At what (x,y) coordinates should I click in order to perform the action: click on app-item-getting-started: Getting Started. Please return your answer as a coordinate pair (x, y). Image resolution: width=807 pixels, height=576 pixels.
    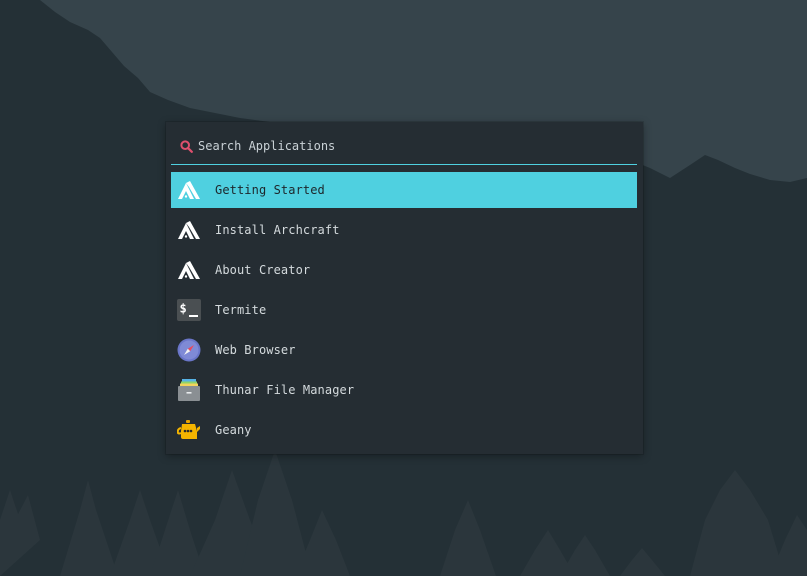
    Looking at the image, I should click on (404, 190).